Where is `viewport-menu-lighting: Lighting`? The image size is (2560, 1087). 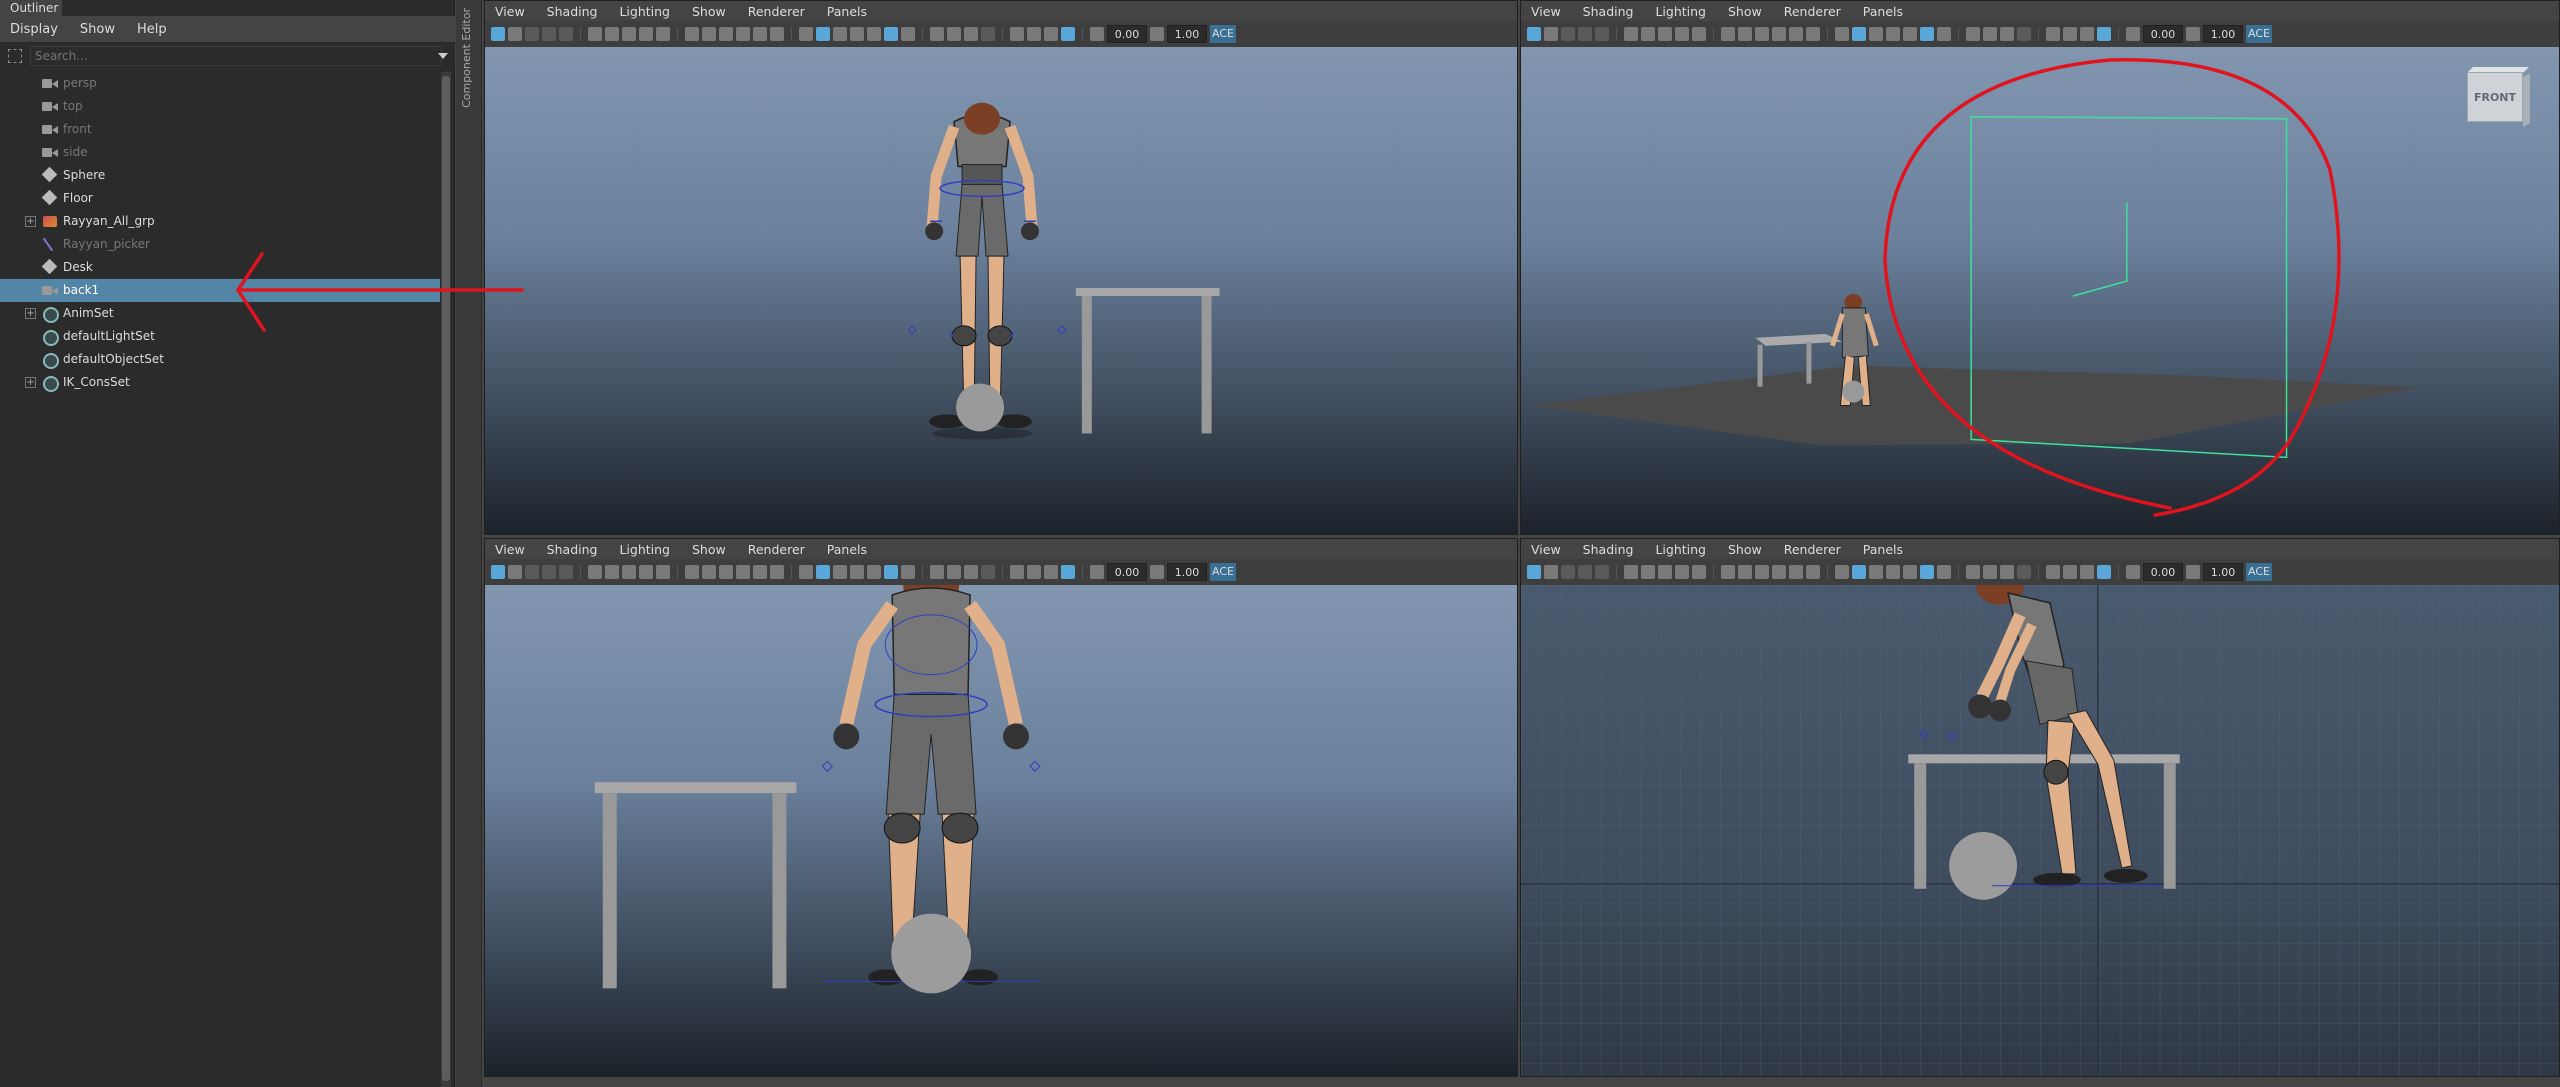
viewport-menu-lighting: Lighting is located at coordinates (1680, 11).